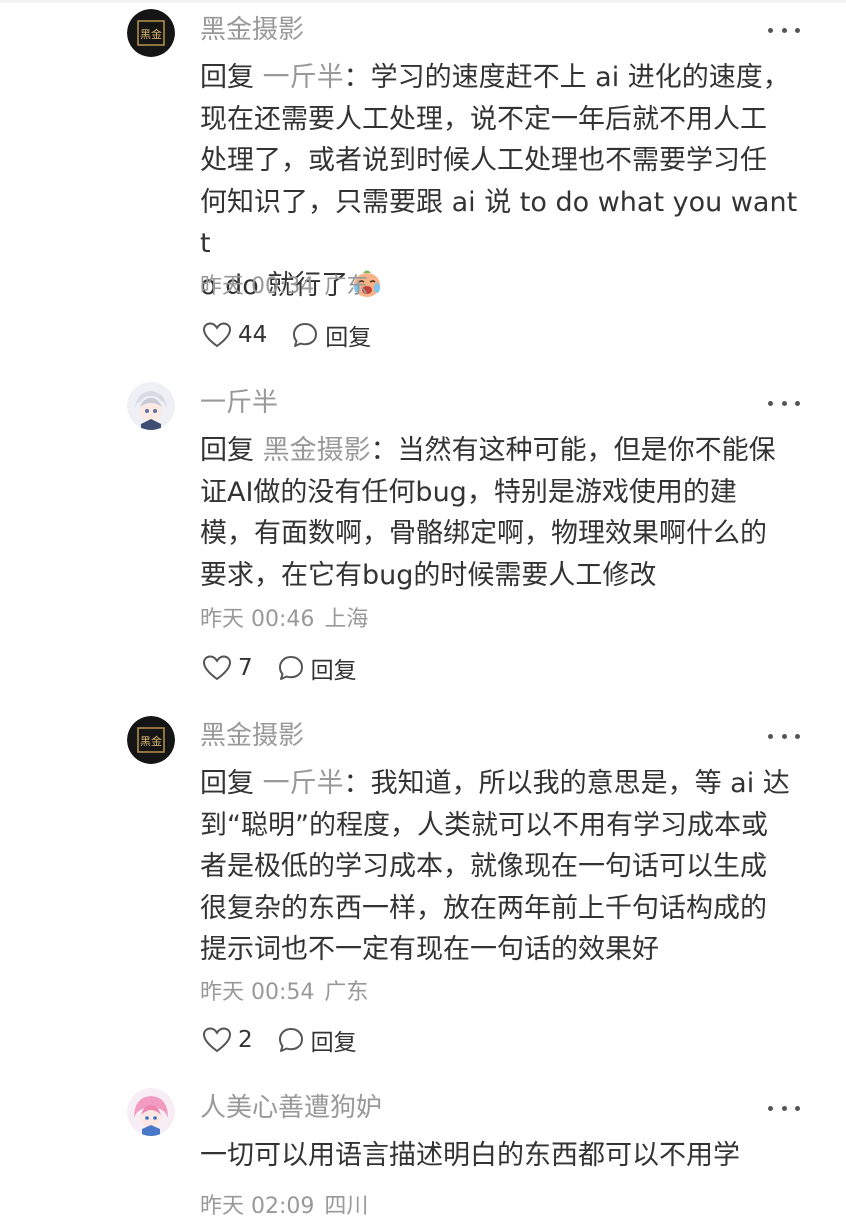 Image resolution: width=846 pixels, height=1224 pixels. Describe the element at coordinates (483, 119) in the screenshot. I see `comment-line: 现在还需要人工处理，说不定一年后就不用人工` at that location.